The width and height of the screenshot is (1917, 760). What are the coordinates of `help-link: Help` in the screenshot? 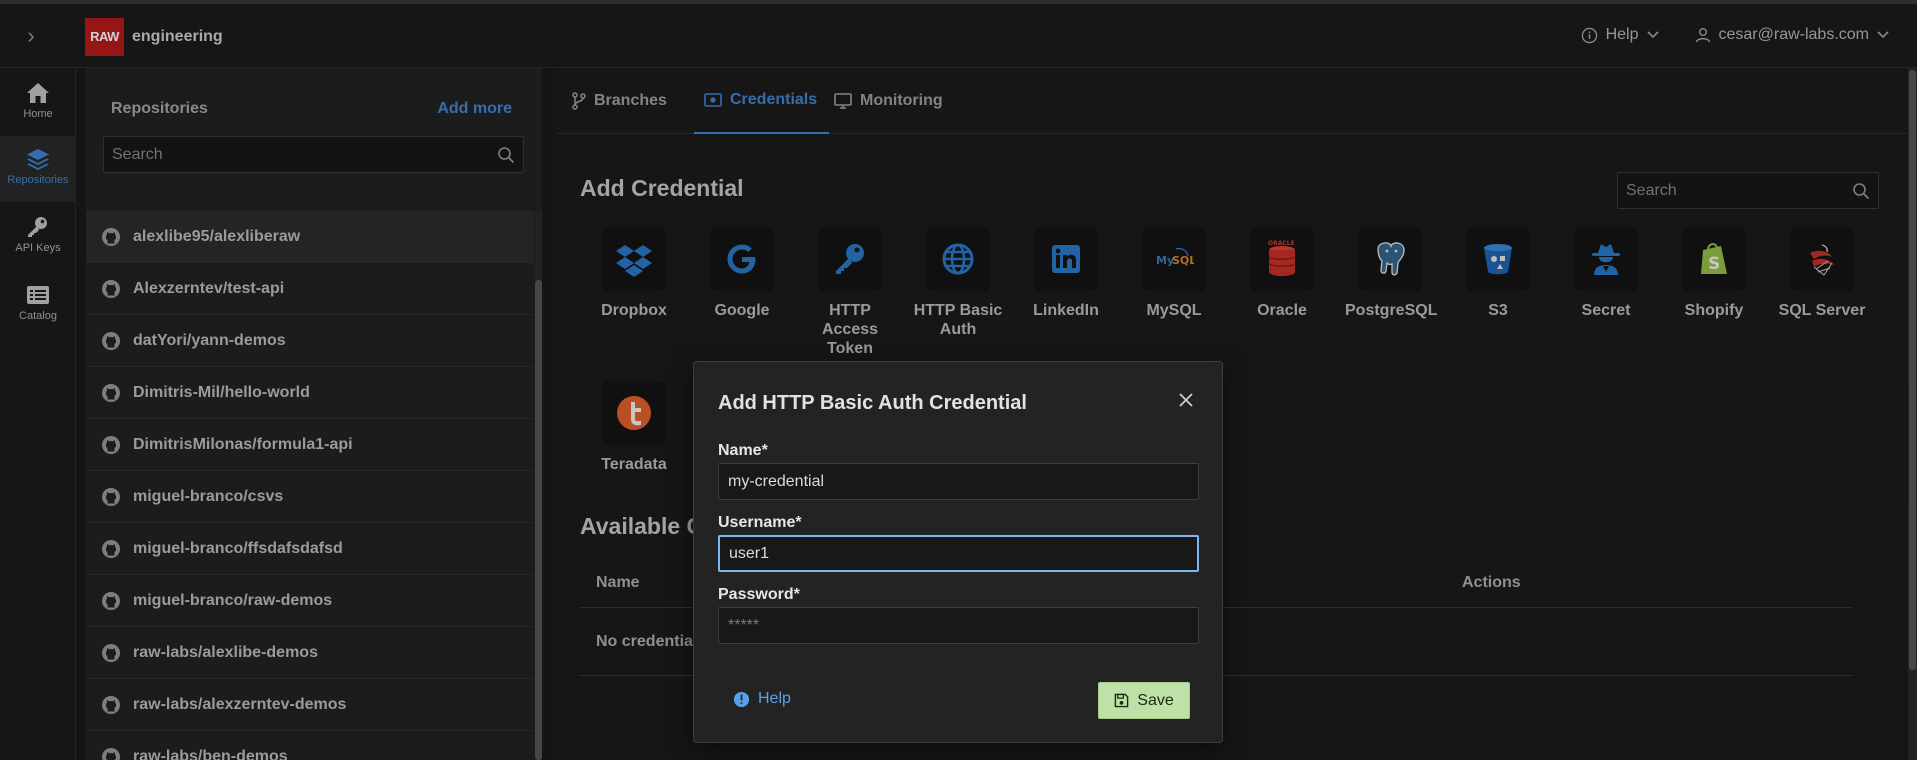 It's located at (762, 699).